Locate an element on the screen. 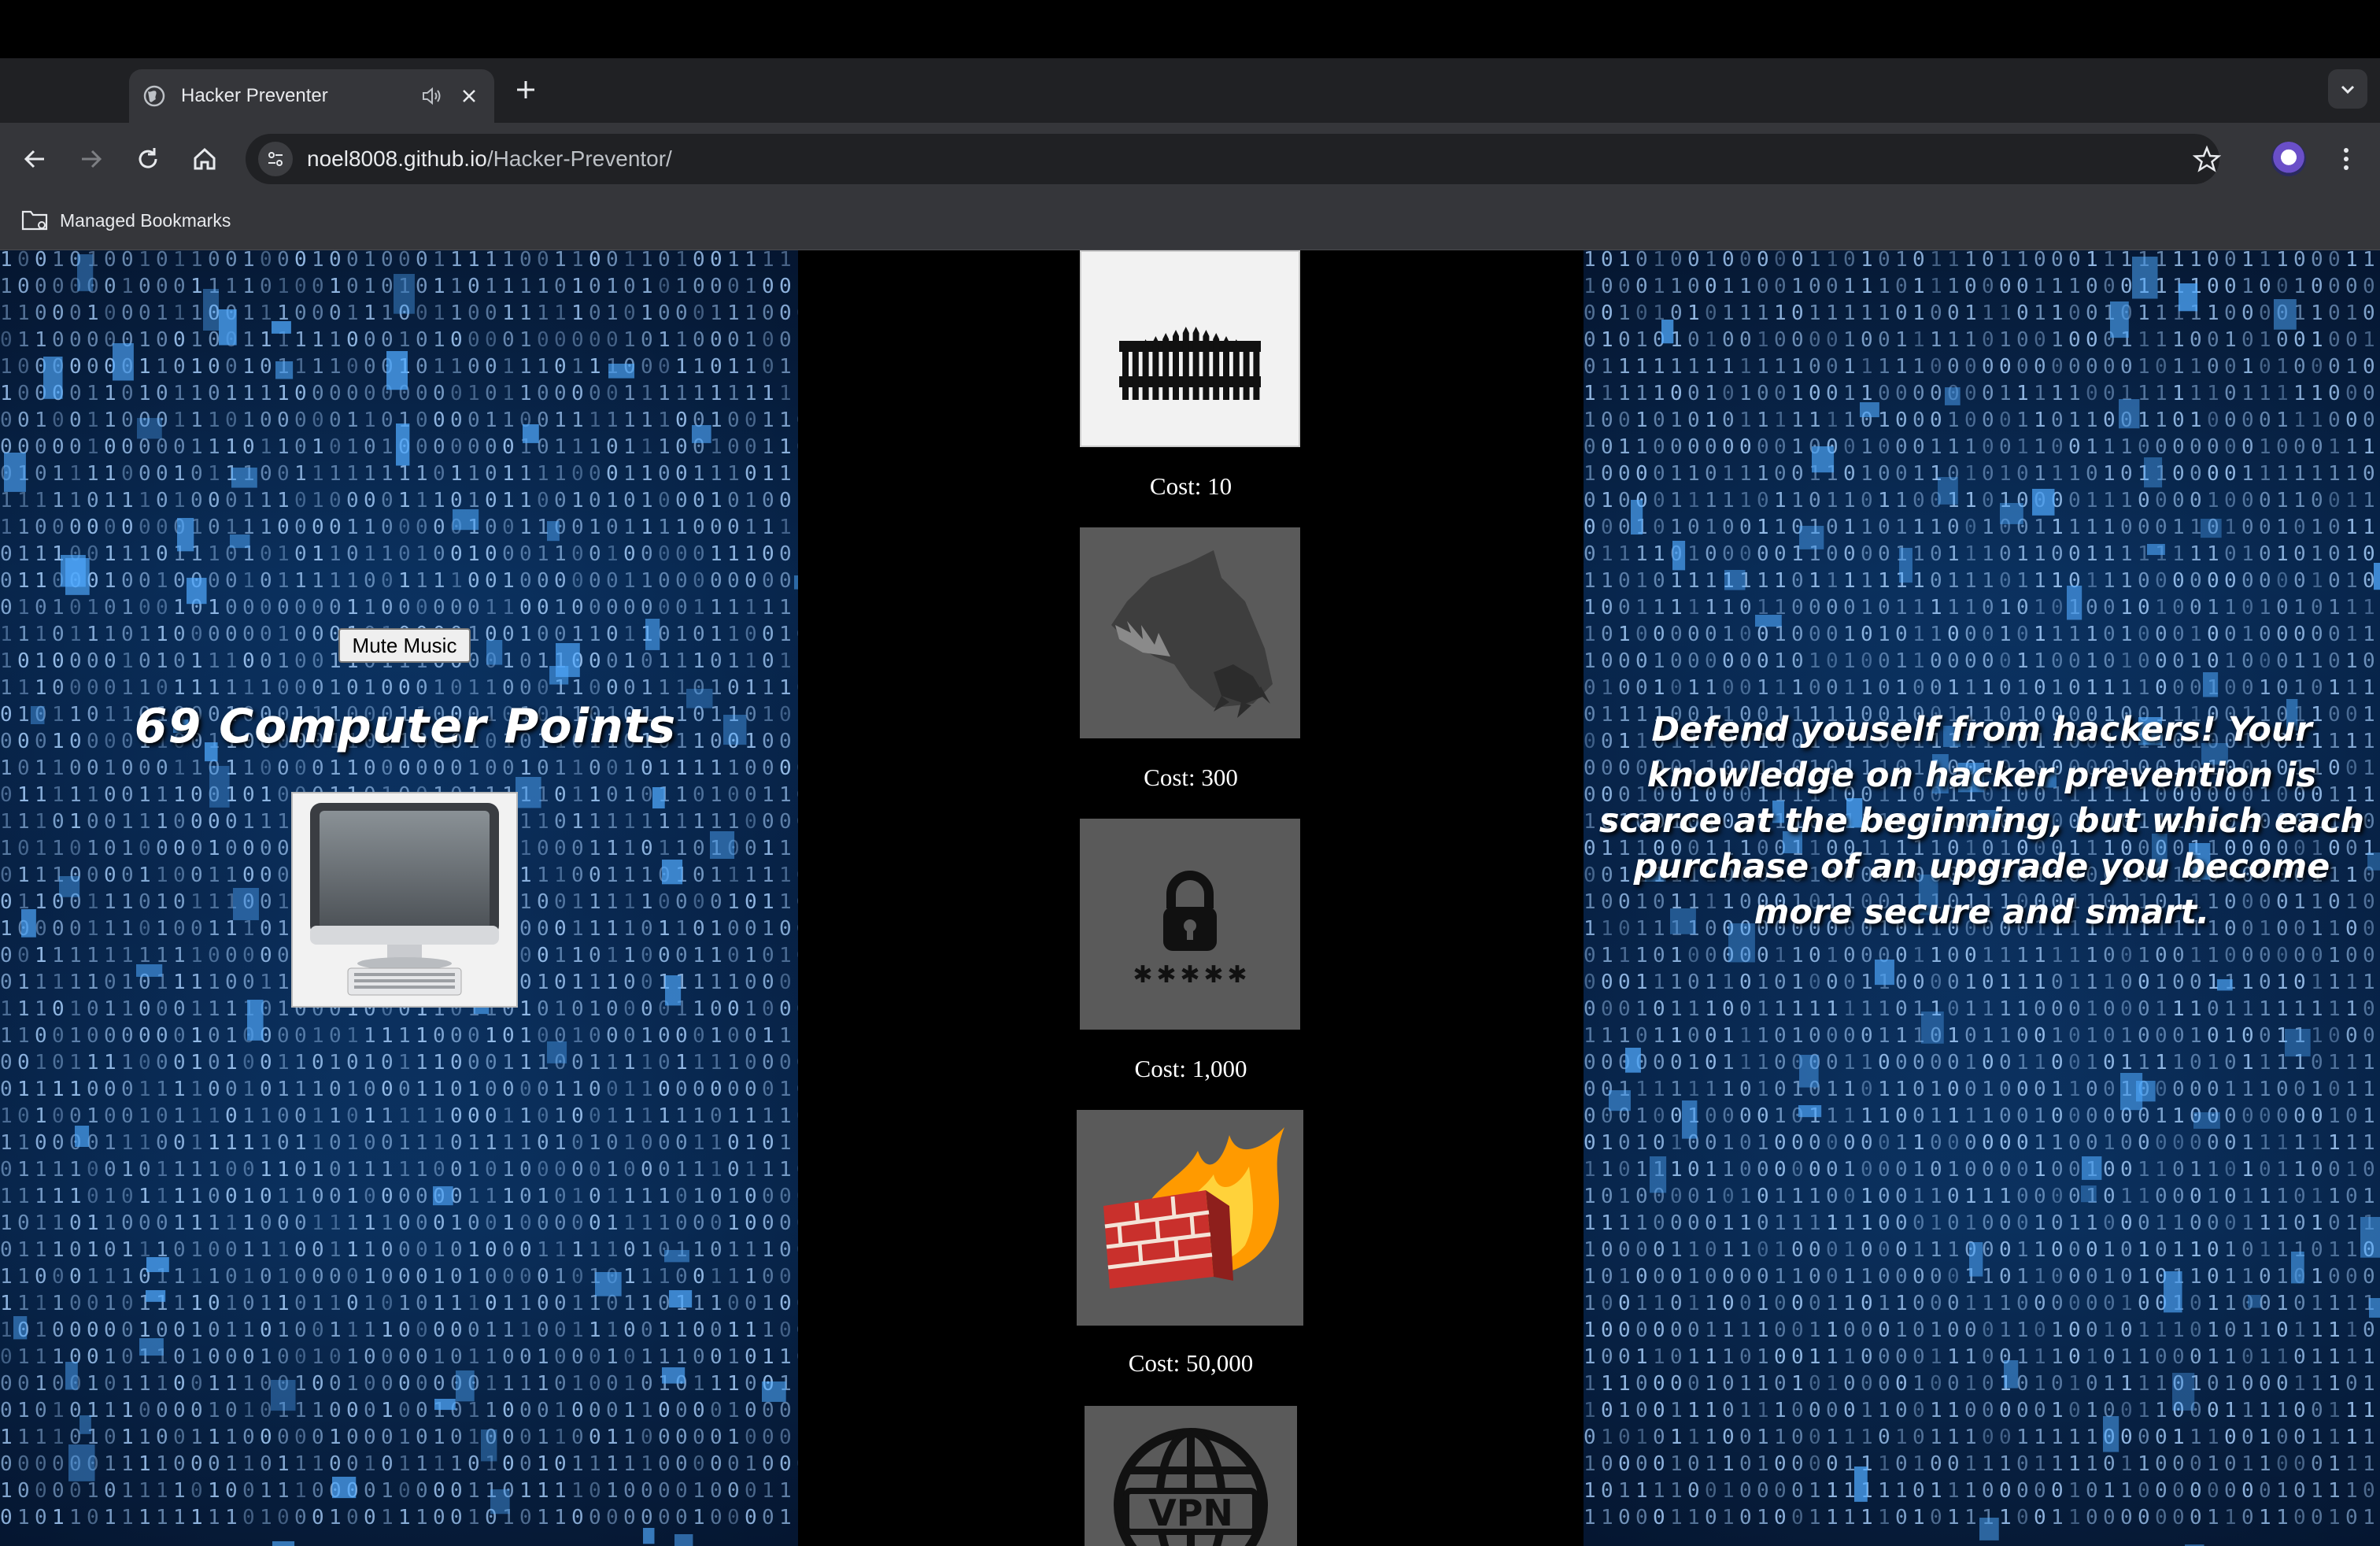 This screenshot has width=2380, height=1546. site-info-icon is located at coordinates (275, 159).